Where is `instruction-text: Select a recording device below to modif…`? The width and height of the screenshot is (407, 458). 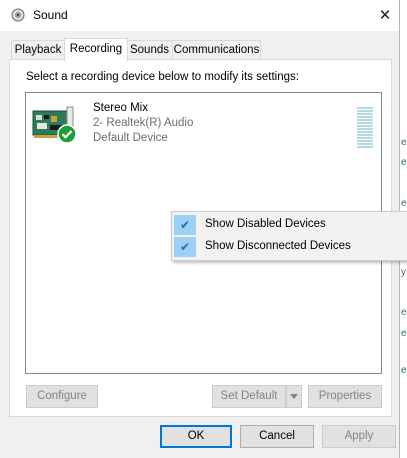 instruction-text: Select a recording device below to modif… is located at coordinates (162, 77).